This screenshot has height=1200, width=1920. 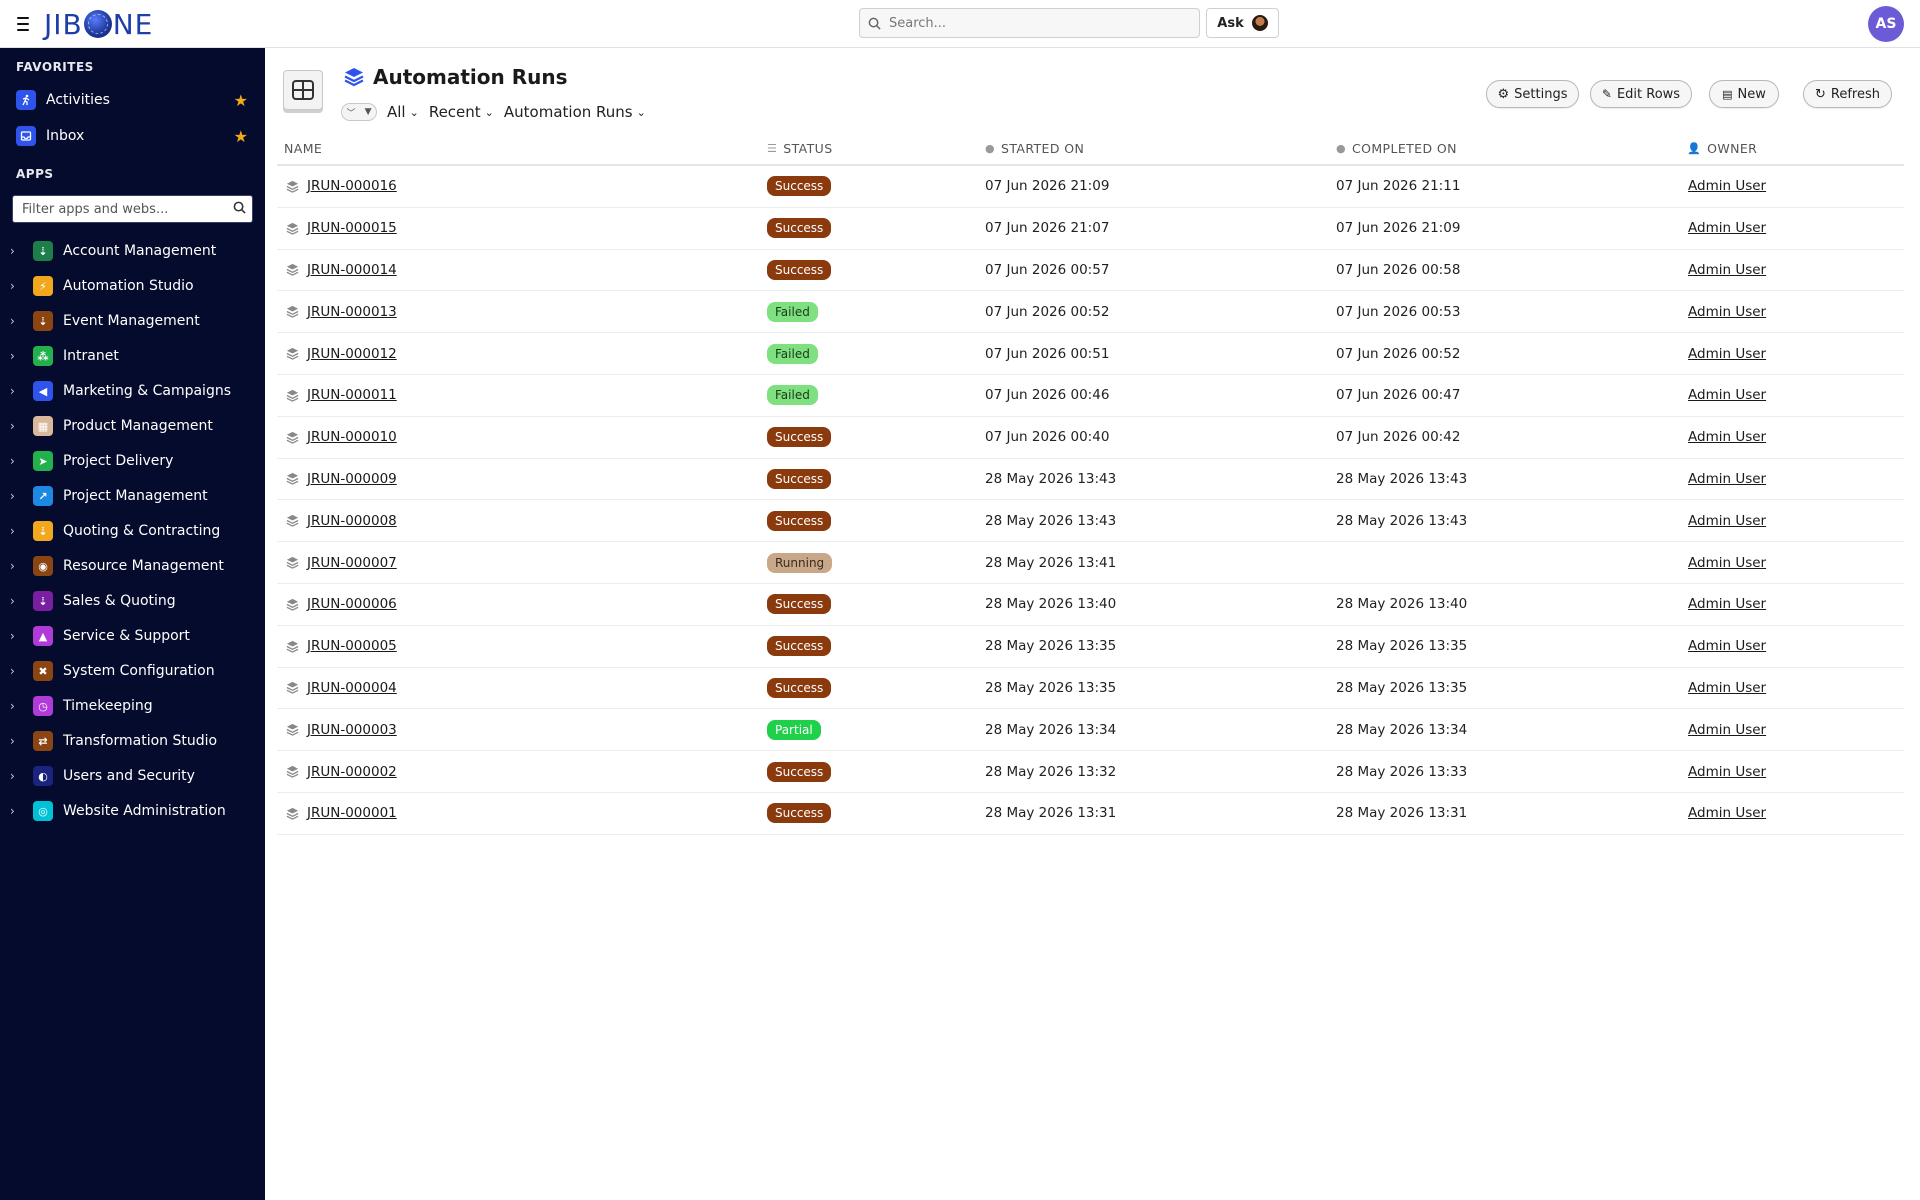 What do you see at coordinates (132, 321) in the screenshot?
I see `sidebar-app-event-management: › ⇣ Event Management` at bounding box center [132, 321].